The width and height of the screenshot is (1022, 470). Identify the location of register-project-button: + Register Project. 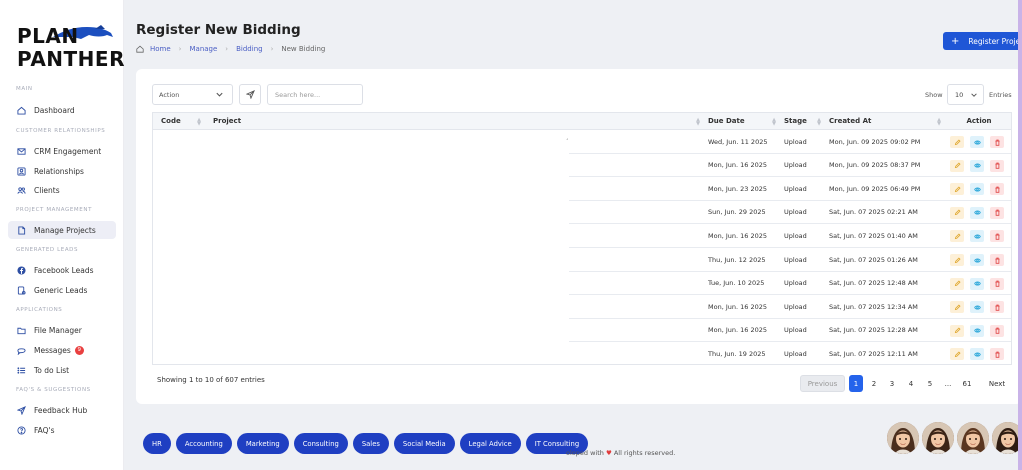
(982, 41).